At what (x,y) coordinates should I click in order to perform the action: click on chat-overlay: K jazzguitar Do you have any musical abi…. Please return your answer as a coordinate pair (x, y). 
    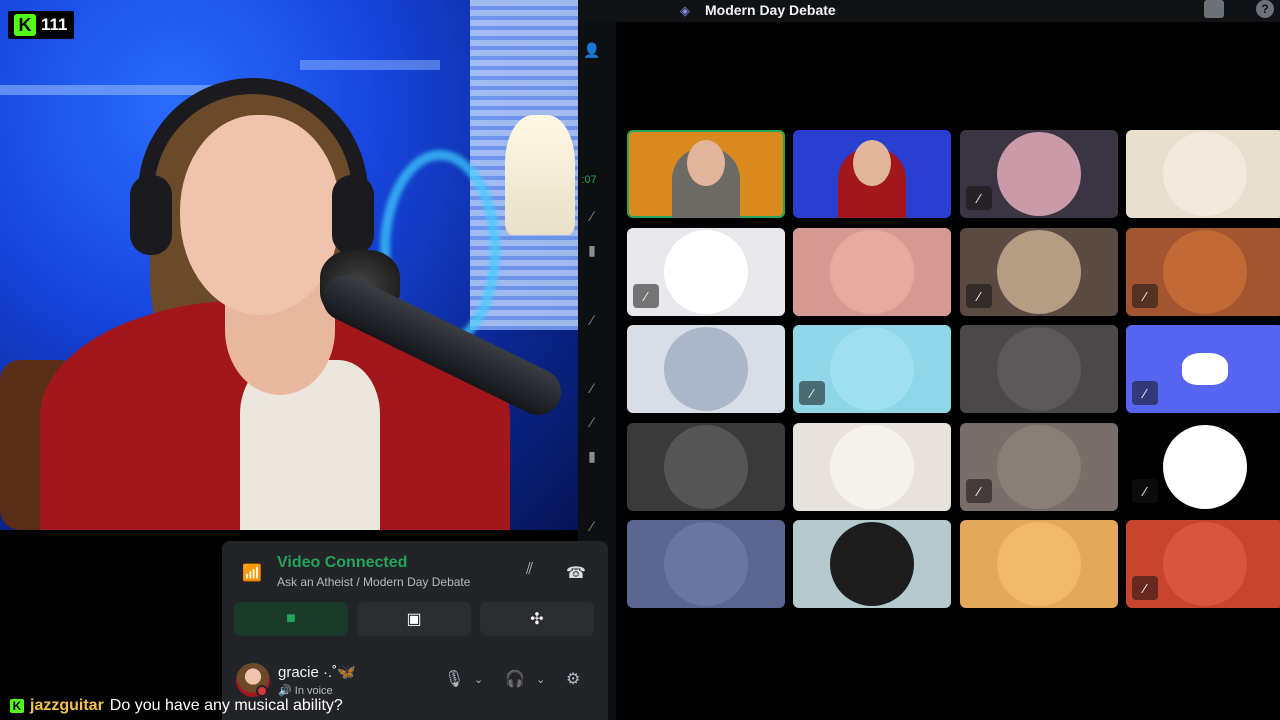
    Looking at the image, I should click on (308, 706).